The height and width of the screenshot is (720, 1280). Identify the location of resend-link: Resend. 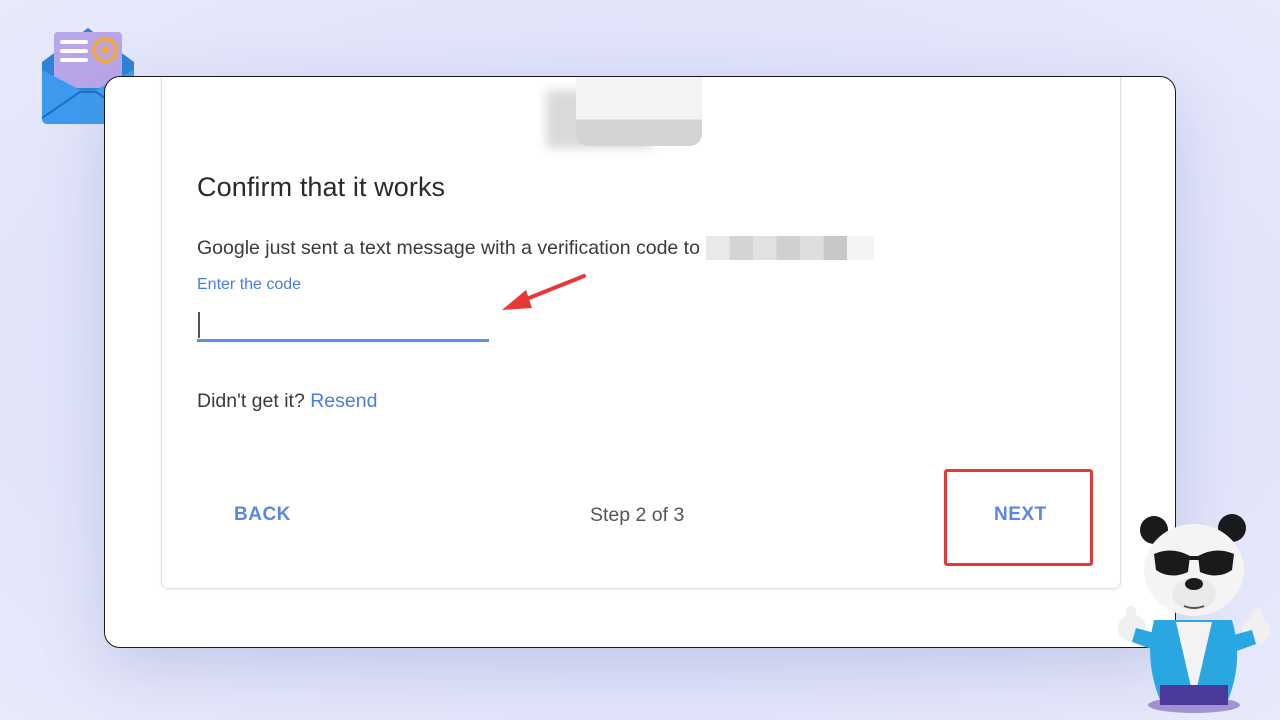
(343, 401).